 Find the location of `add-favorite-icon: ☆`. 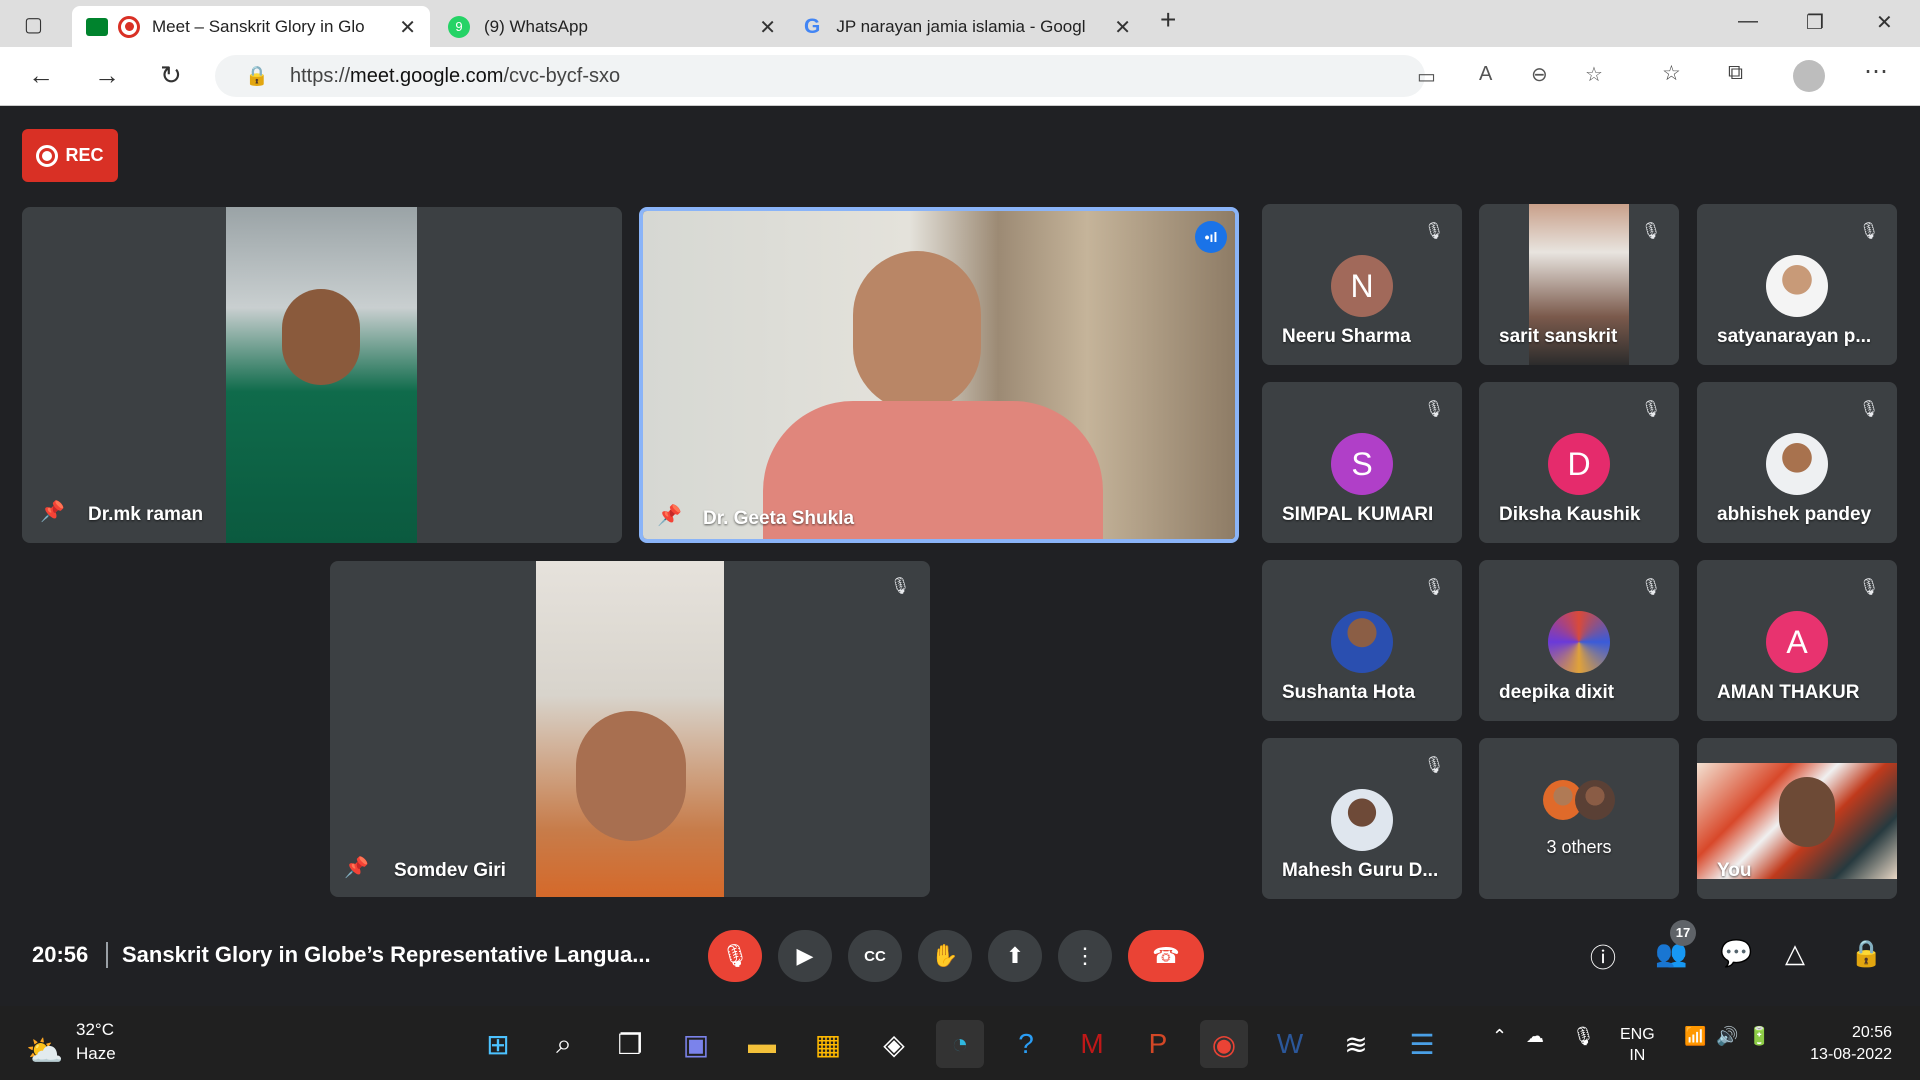

add-favorite-icon: ☆ is located at coordinates (1594, 74).